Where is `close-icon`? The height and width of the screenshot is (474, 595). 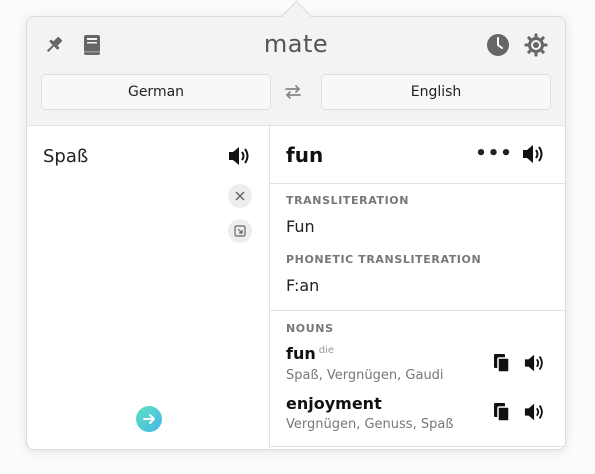
close-icon is located at coordinates (240, 196).